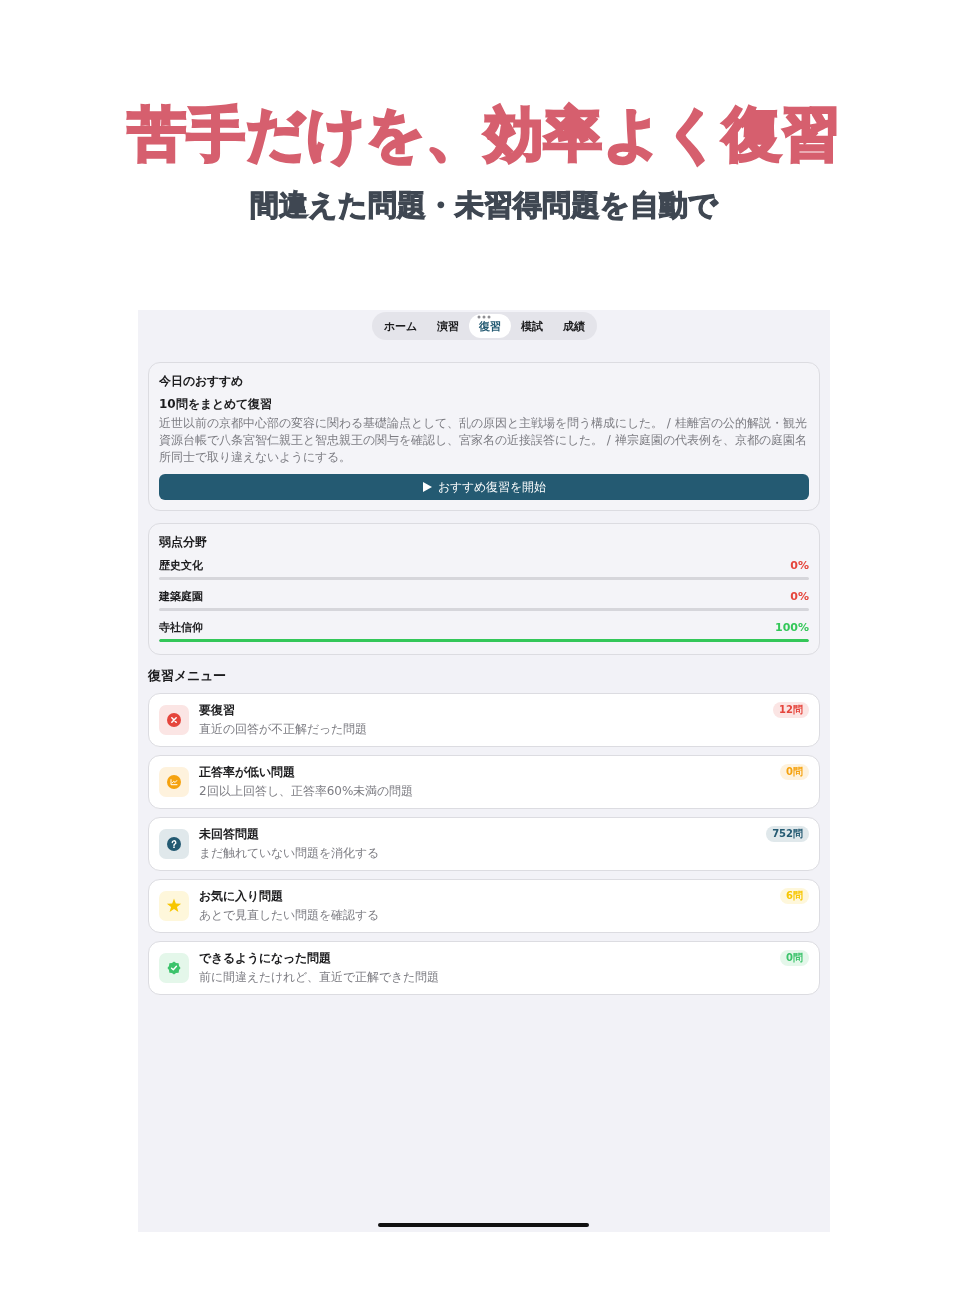  Describe the element at coordinates (181, 597) in the screenshot. I see `weak-area-label: 建築庭園` at that location.